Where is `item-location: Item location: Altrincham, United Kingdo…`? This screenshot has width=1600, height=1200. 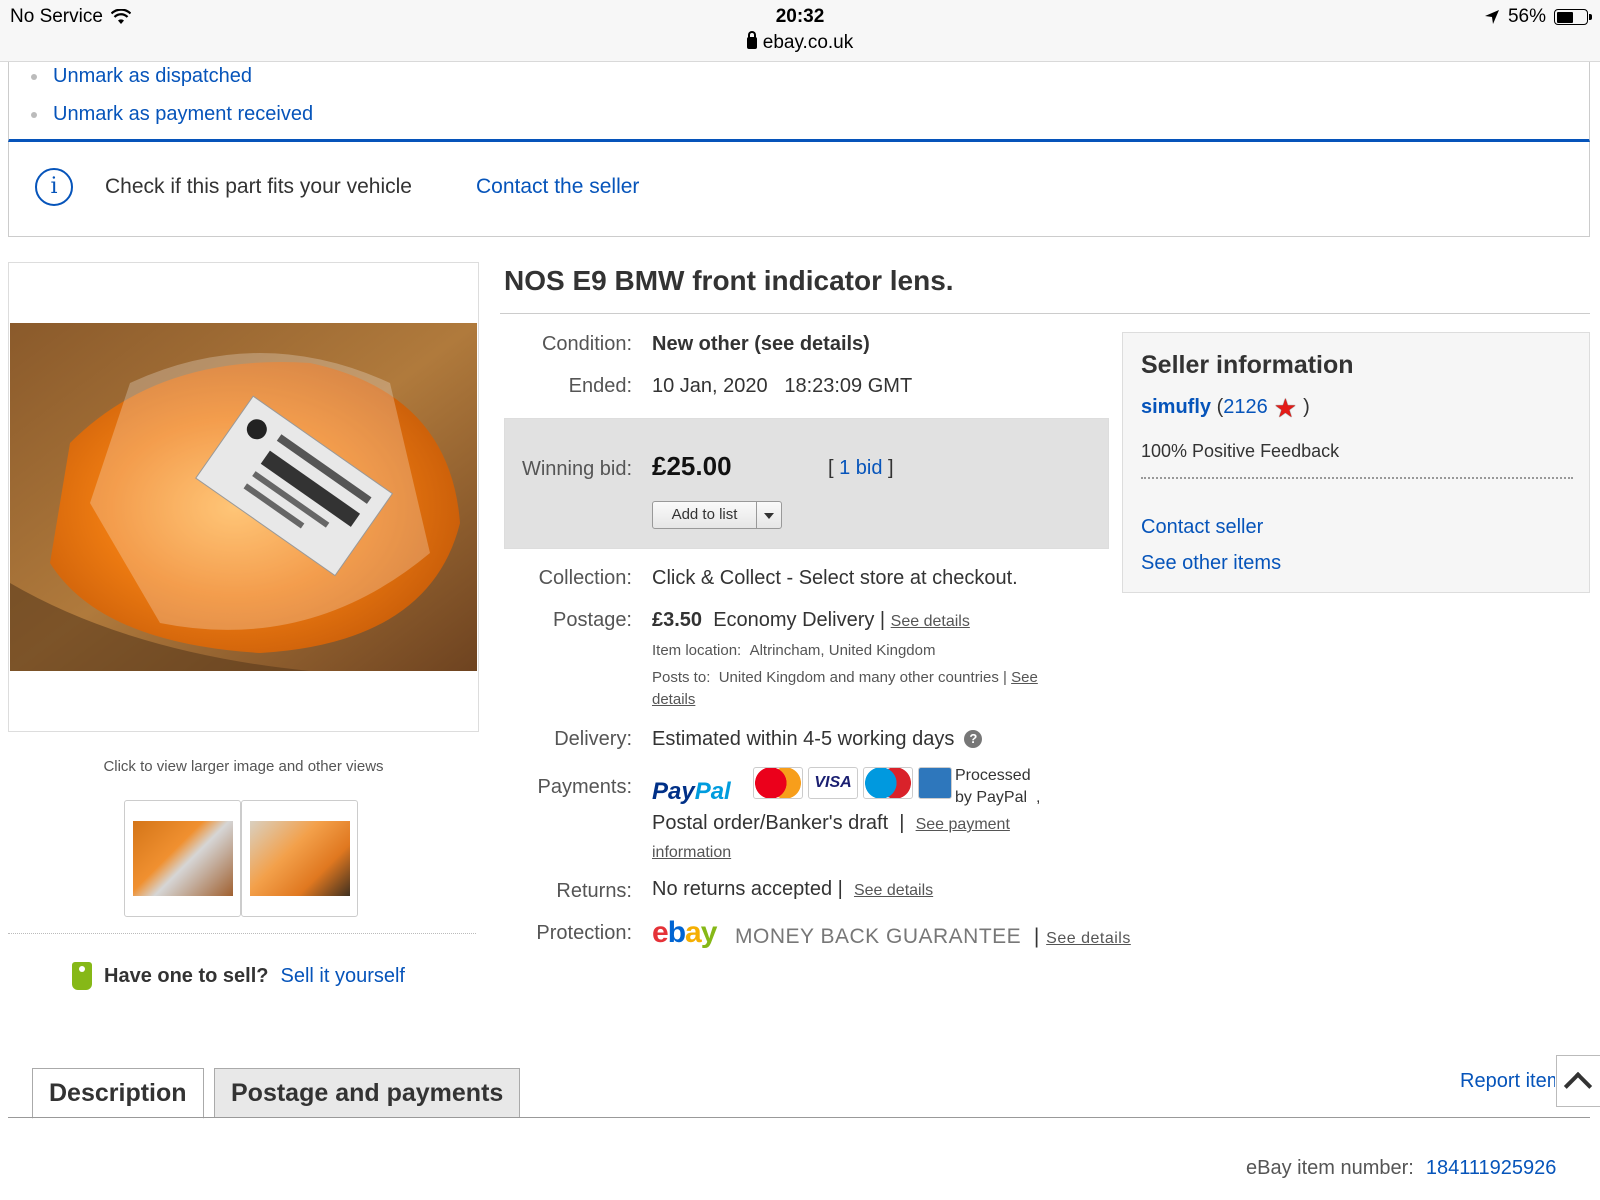 item-location: Item location: Altrincham, United Kingdo… is located at coordinates (793, 650).